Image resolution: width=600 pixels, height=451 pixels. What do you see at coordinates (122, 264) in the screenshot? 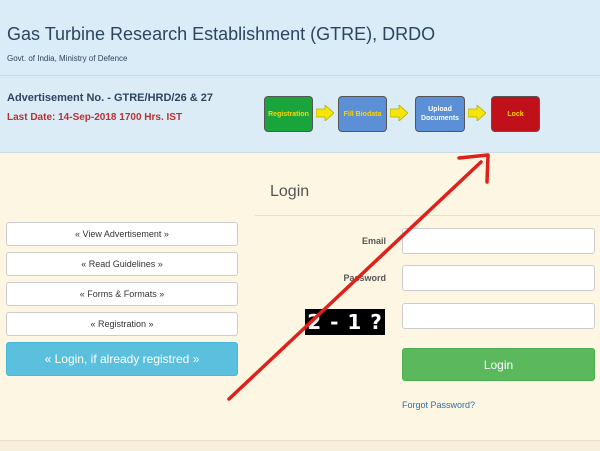
I see `read-guidelines-button: « Read Guidelines »` at bounding box center [122, 264].